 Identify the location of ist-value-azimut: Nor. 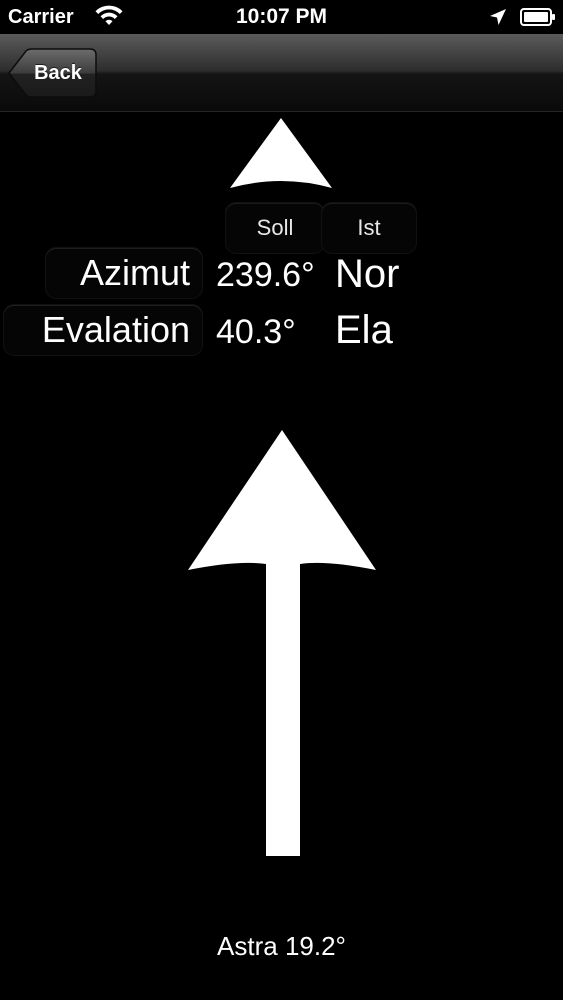
(367, 274).